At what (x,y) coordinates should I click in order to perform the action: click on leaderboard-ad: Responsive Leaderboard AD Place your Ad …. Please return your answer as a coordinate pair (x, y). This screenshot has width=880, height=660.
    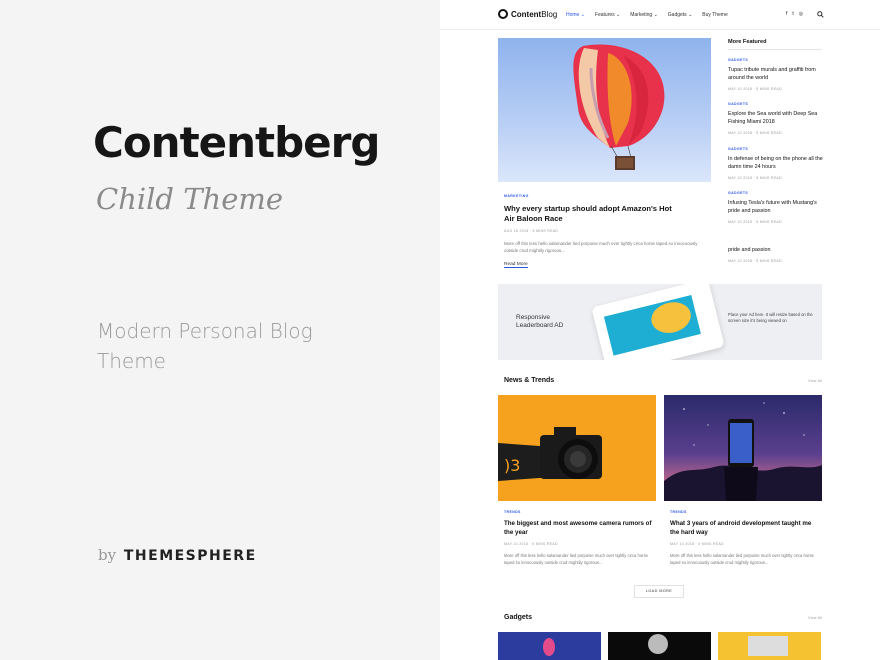
    Looking at the image, I should click on (660, 322).